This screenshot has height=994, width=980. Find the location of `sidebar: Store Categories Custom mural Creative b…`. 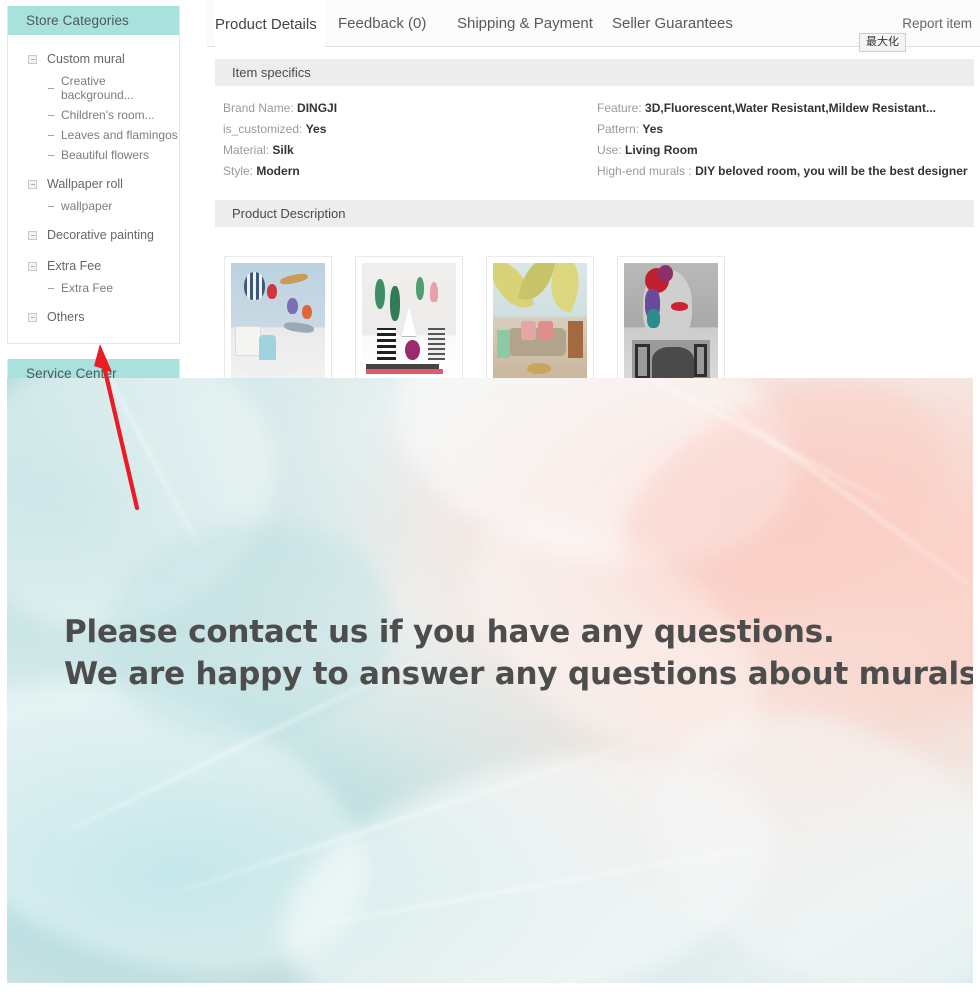

sidebar: Store Categories Custom mural Creative b… is located at coordinates (93, 216).